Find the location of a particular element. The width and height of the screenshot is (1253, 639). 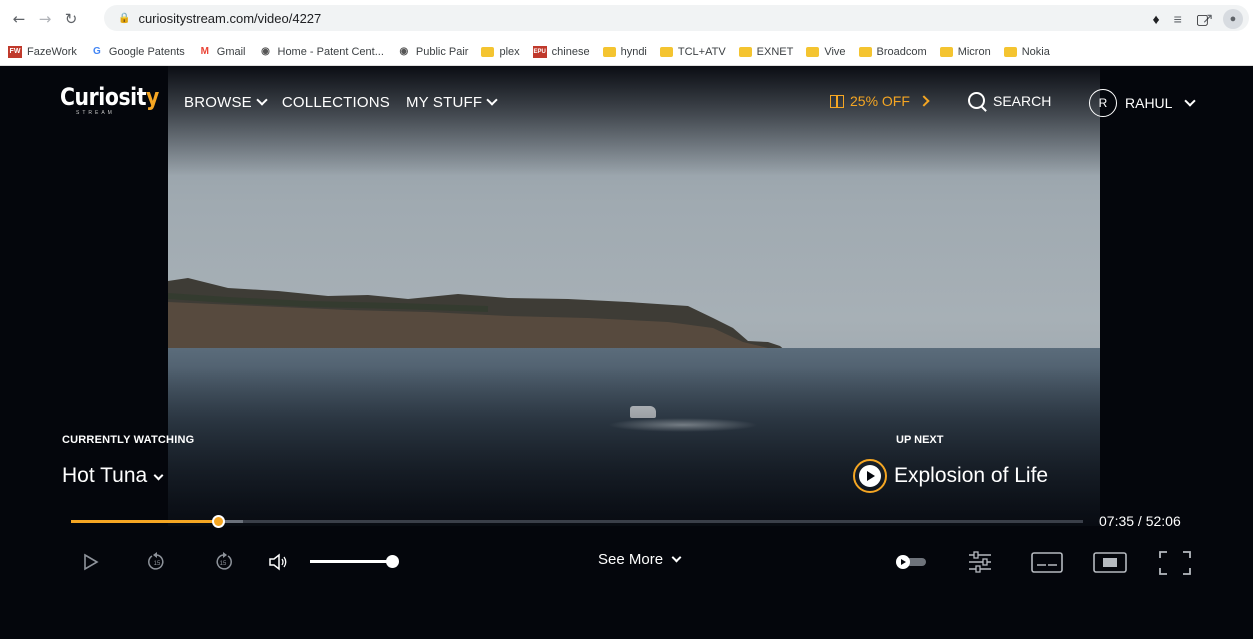

bookmark-chinese: EPU chinese is located at coordinates (561, 51).